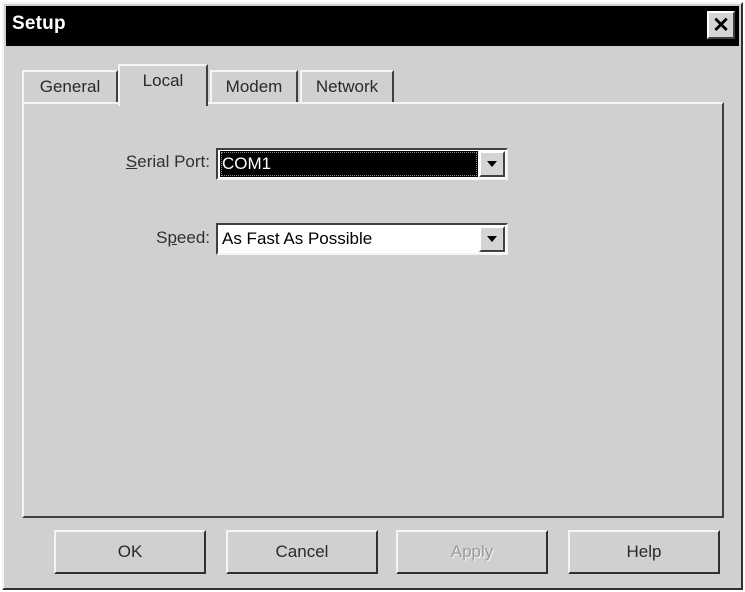  I want to click on help-button: Help, so click(644, 552).